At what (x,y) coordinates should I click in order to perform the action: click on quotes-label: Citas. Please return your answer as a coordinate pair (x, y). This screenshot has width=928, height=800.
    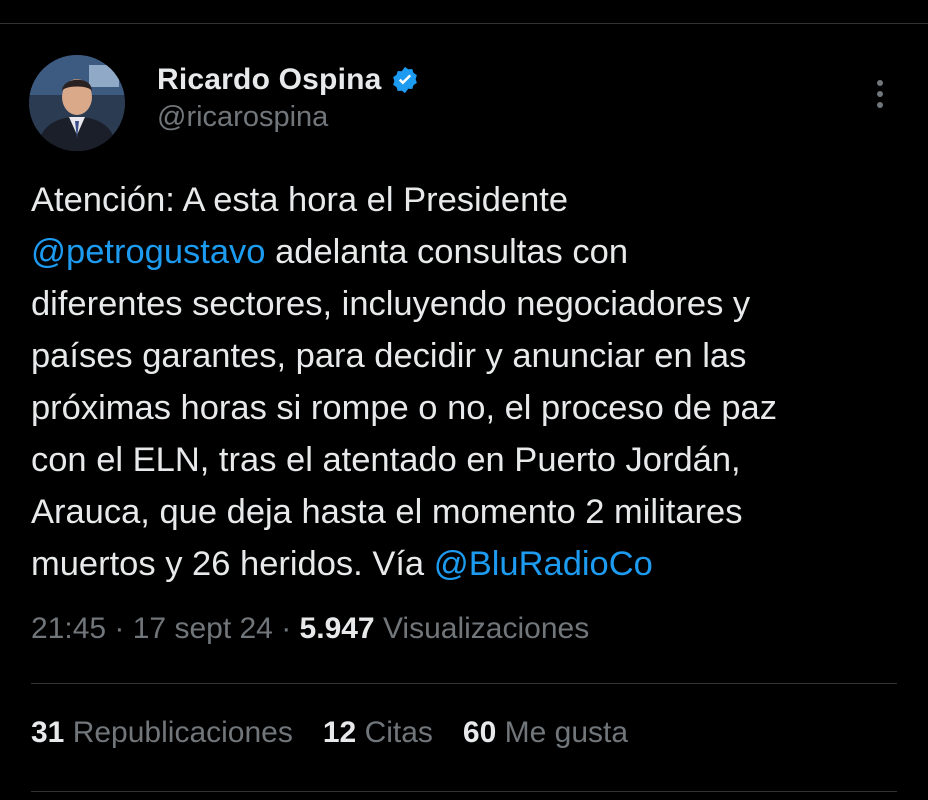
    Looking at the image, I should click on (394, 732).